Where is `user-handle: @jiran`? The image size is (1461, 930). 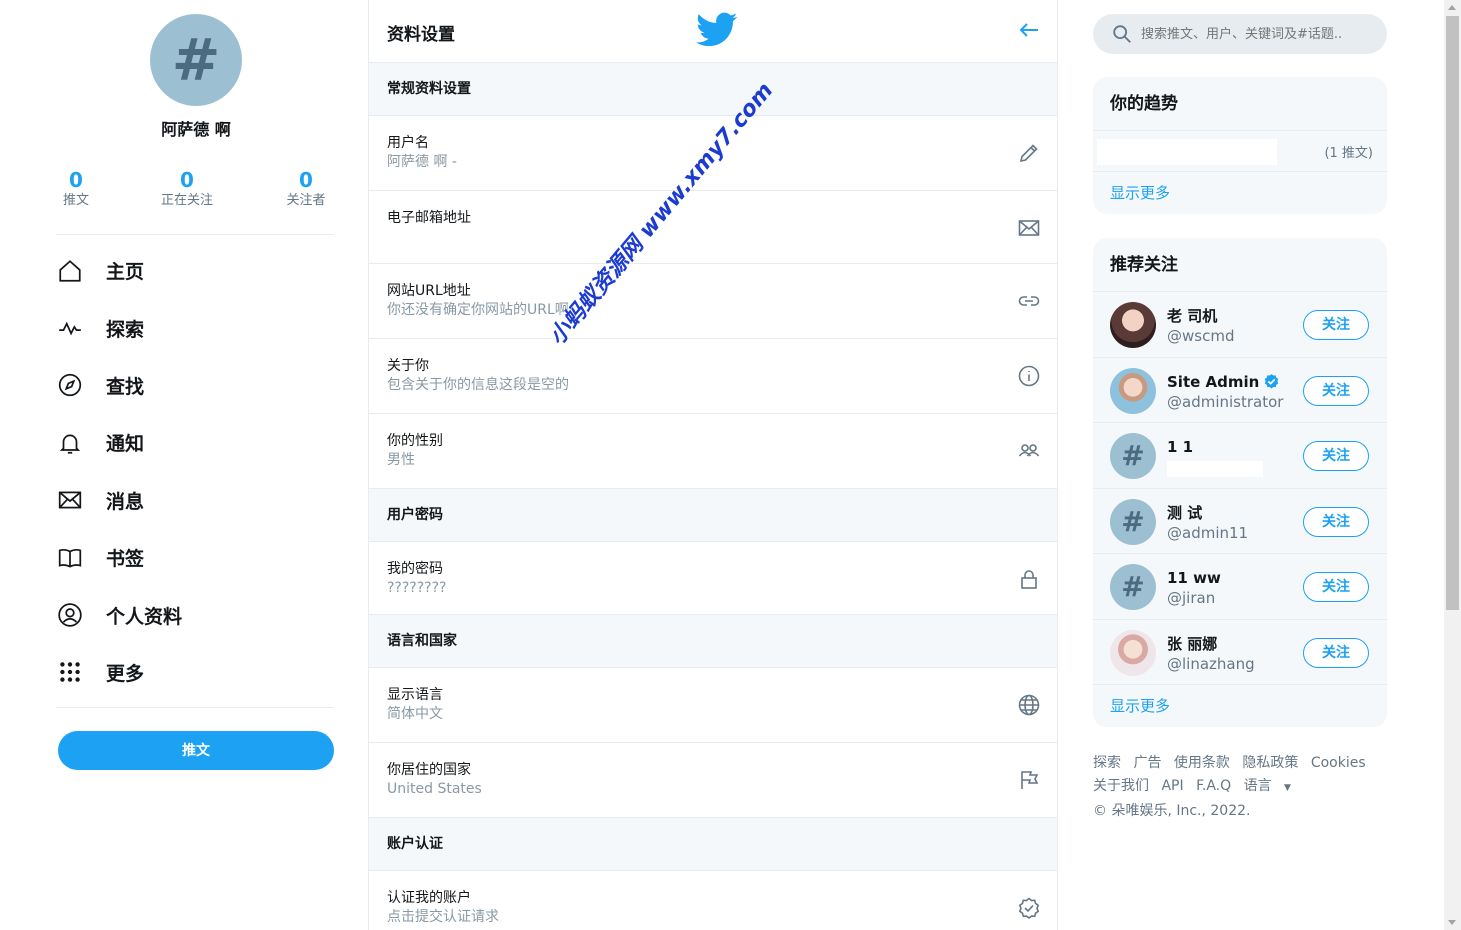
user-handle: @jiran is located at coordinates (1191, 598).